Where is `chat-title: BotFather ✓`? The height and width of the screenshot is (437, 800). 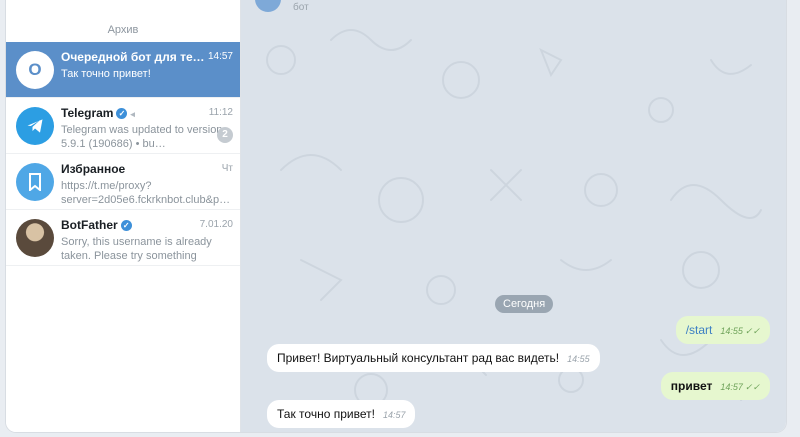 chat-title: BotFather ✓ is located at coordinates (96, 225).